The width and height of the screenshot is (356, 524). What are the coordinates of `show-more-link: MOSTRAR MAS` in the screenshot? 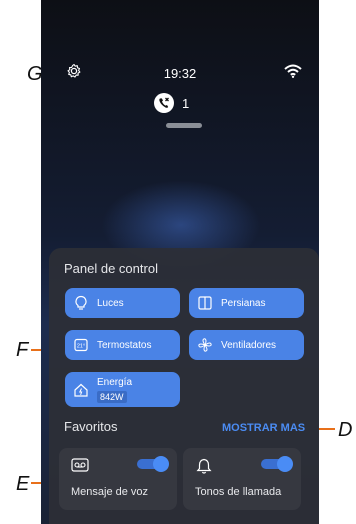 It's located at (263, 428).